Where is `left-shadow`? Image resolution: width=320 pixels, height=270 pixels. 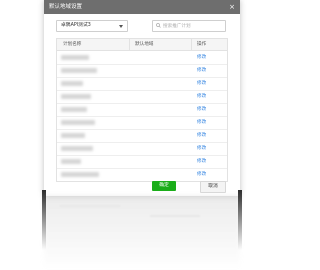
left-shadow is located at coordinates (44, 220).